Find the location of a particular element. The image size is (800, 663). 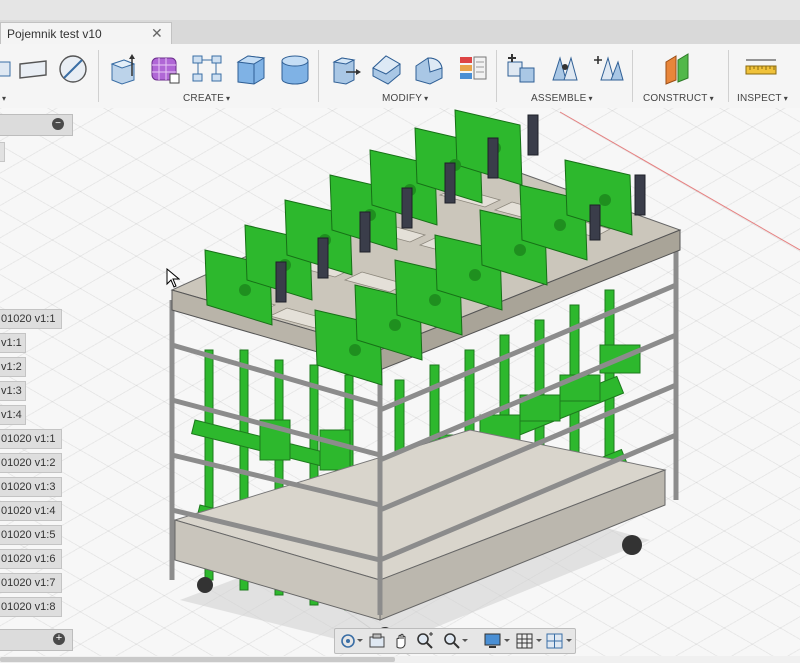

measure-icon is located at coordinates (761, 69).